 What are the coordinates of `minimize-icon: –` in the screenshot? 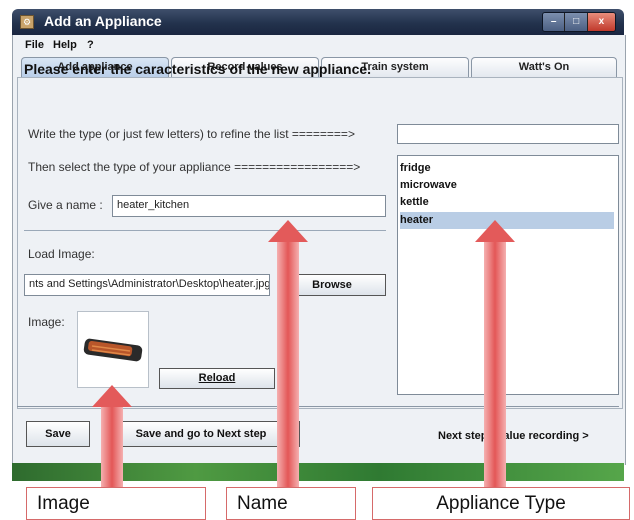 It's located at (554, 22).